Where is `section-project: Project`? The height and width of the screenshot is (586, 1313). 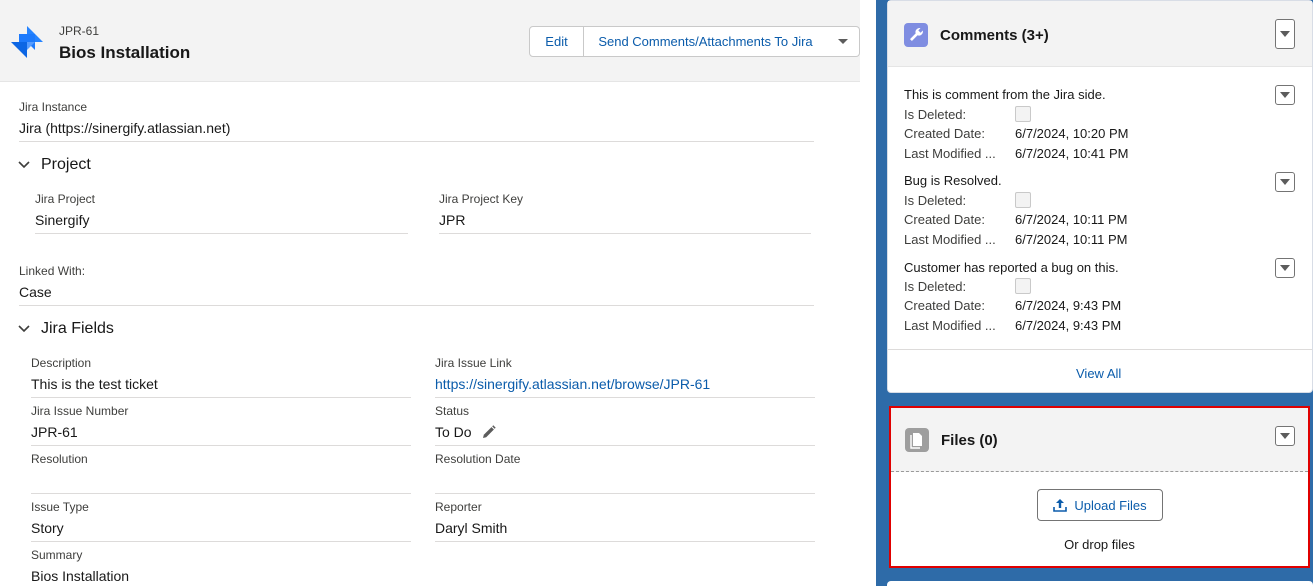
section-project: Project is located at coordinates (54, 165).